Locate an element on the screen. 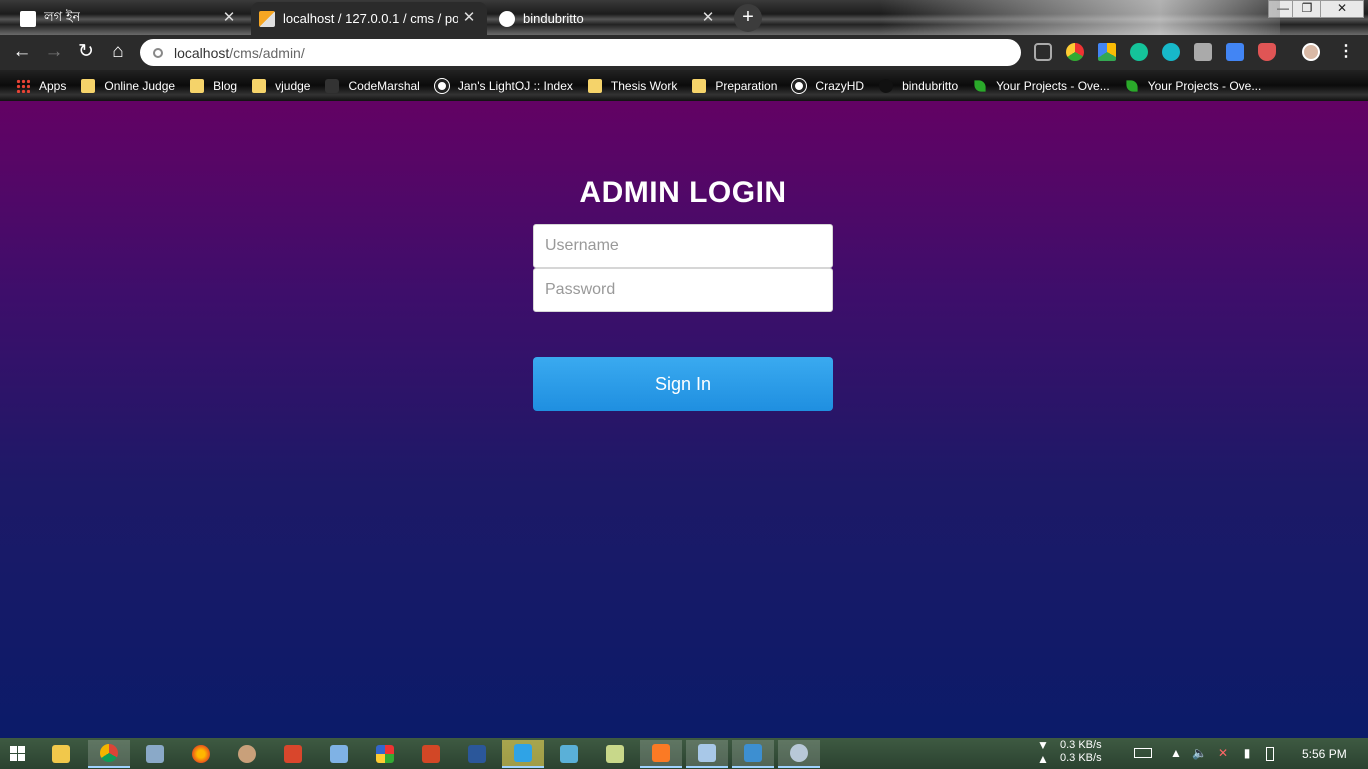  bookmark-label: vjudge is located at coordinates (293, 85).